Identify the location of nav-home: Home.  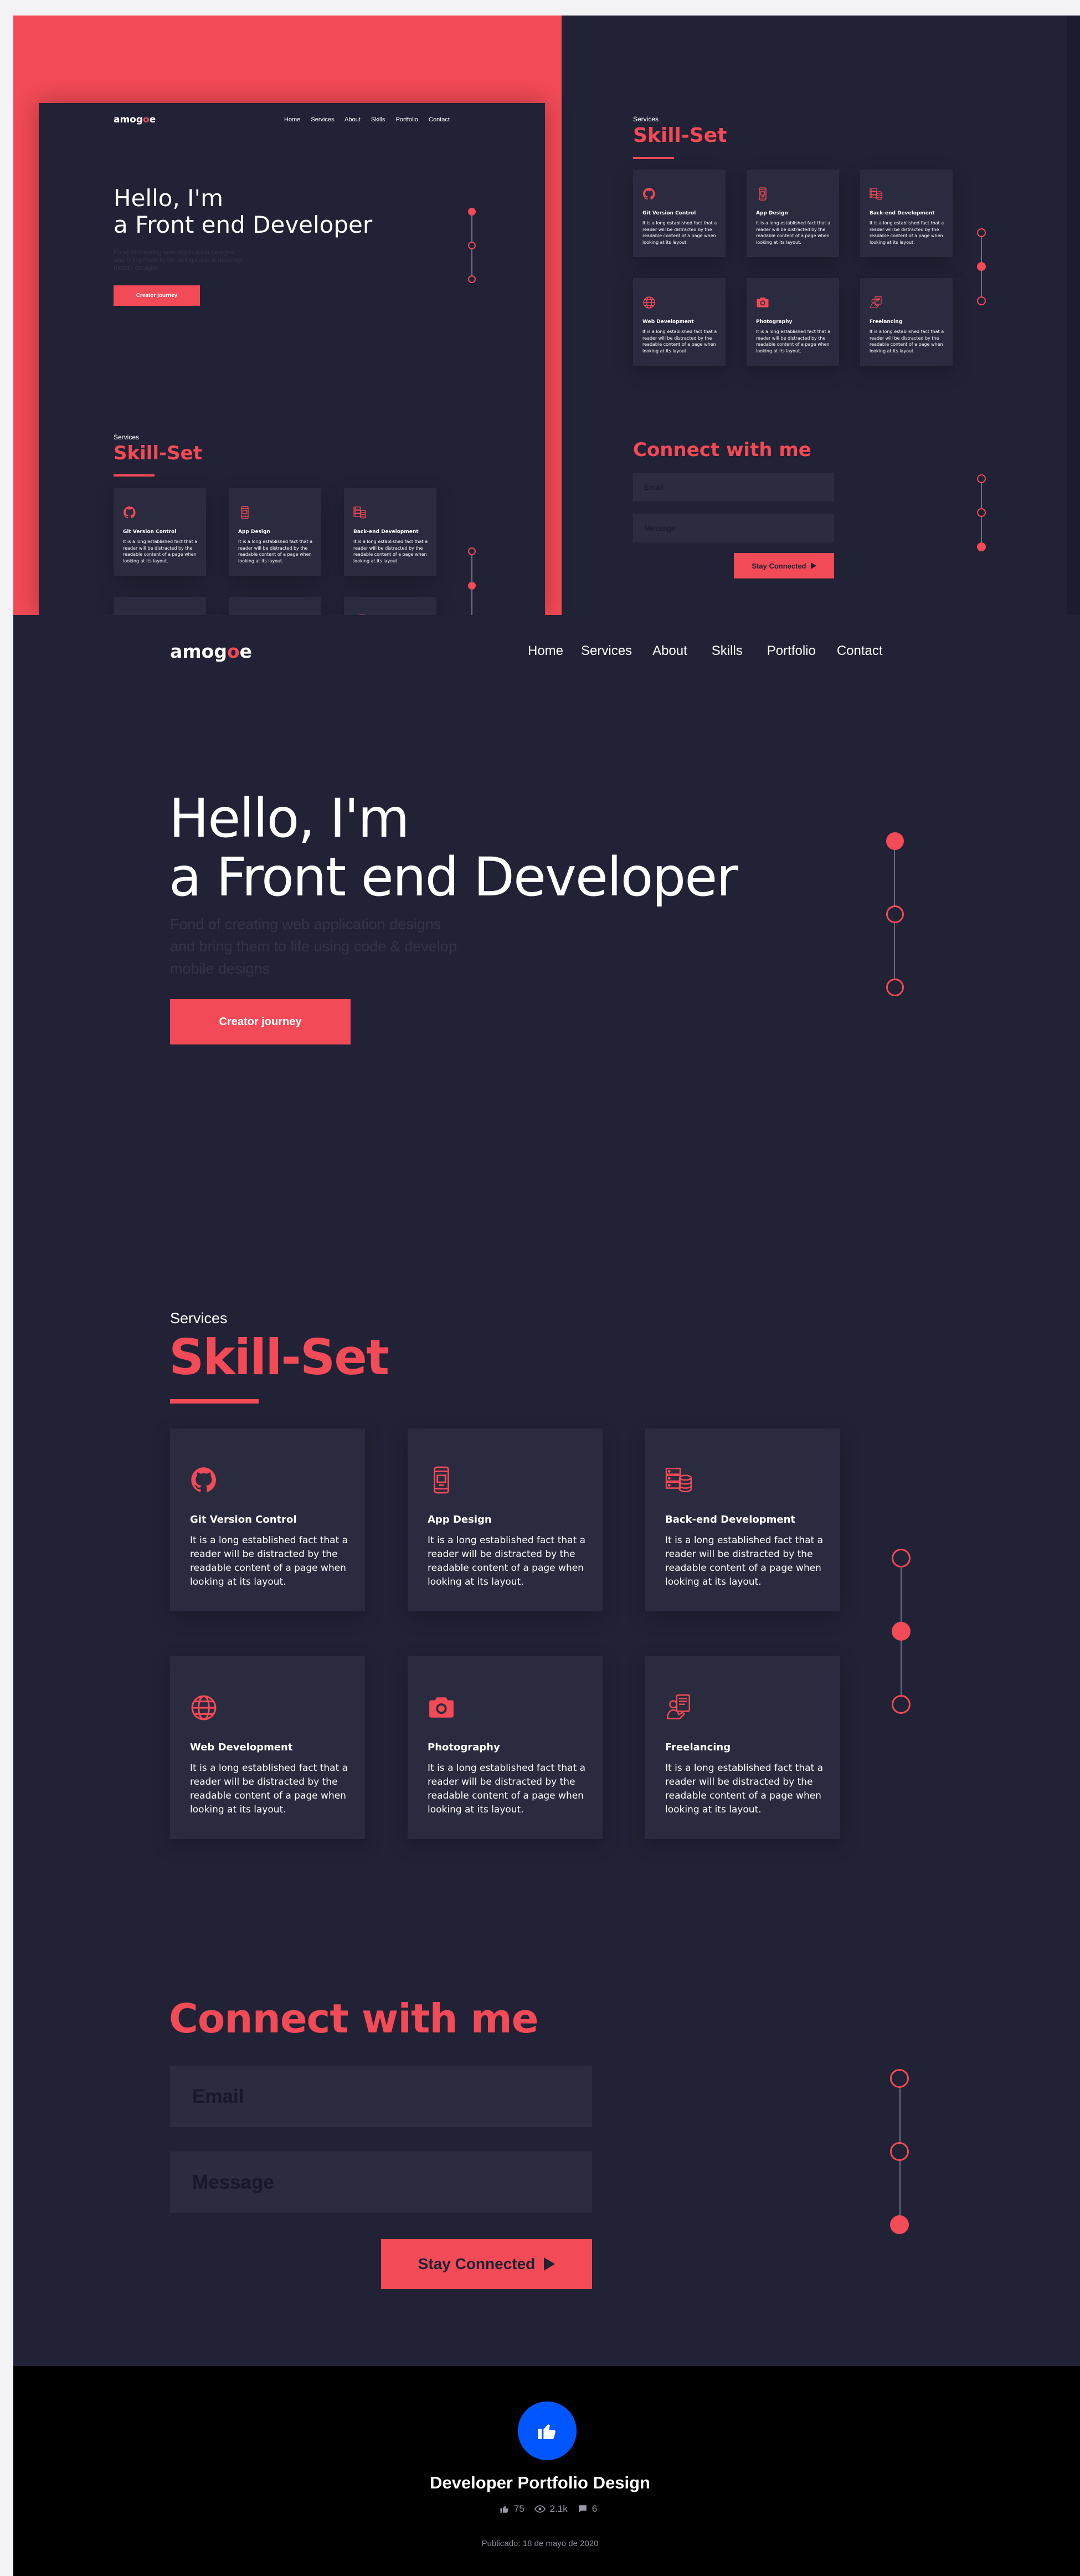
(545, 651).